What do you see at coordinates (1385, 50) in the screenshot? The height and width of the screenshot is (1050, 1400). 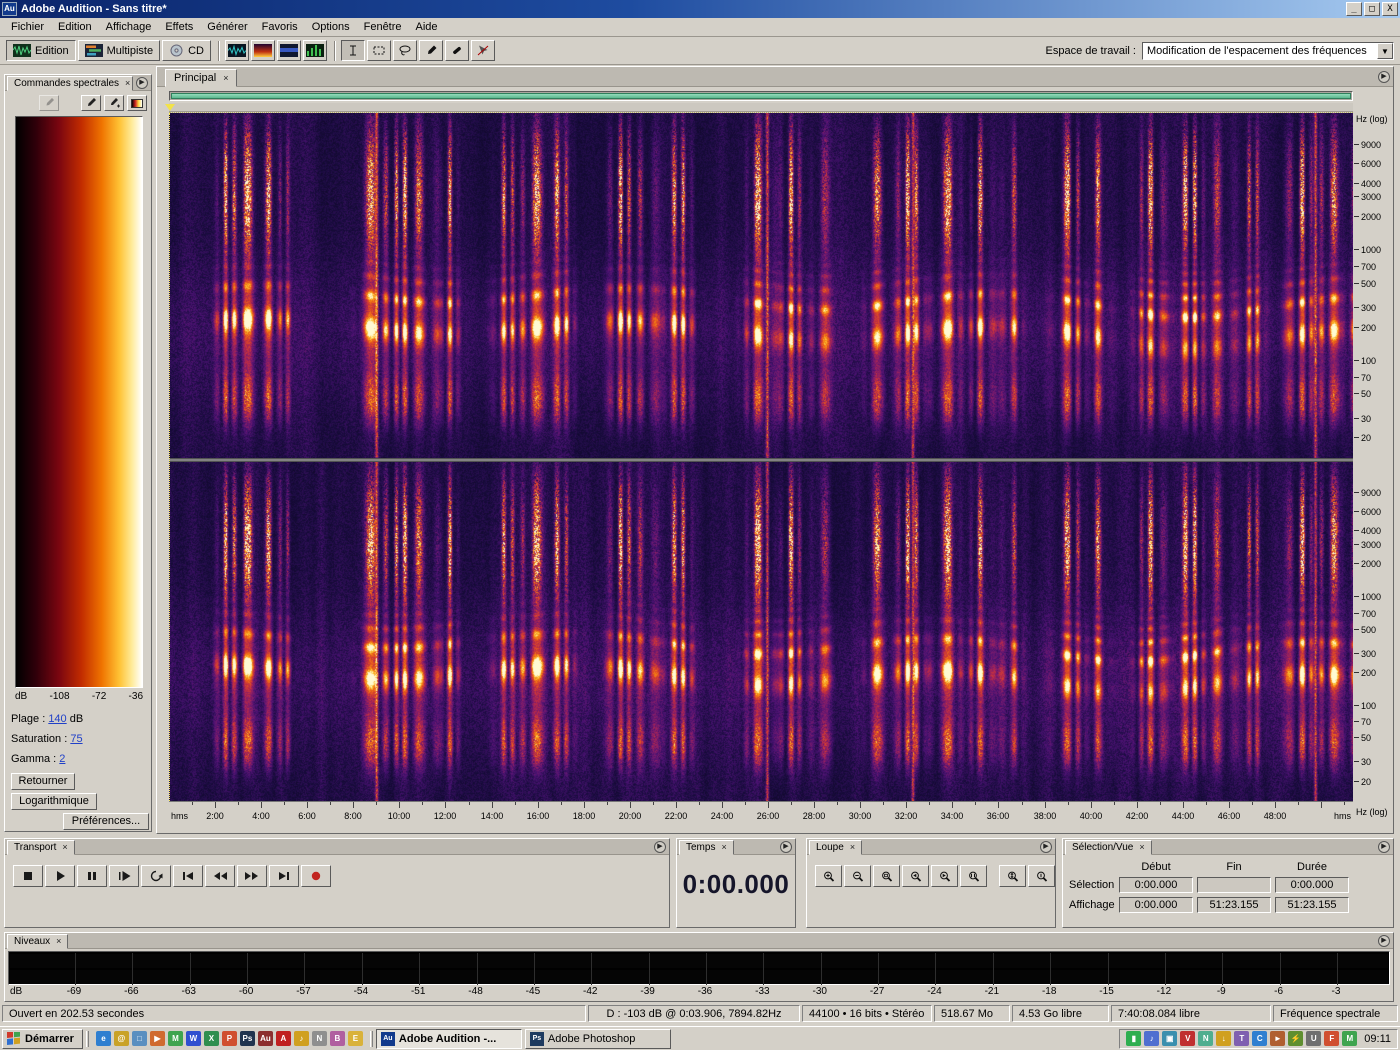 I see `chevron-down-icon: ▼` at bounding box center [1385, 50].